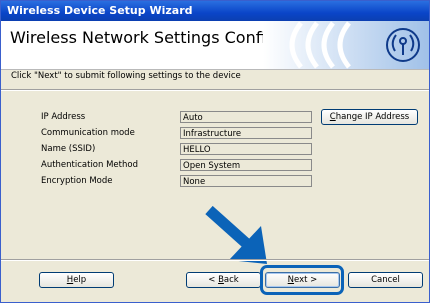 Image resolution: width=430 pixels, height=303 pixels. What do you see at coordinates (80, 280) in the screenshot?
I see `help-label: elp` at bounding box center [80, 280].